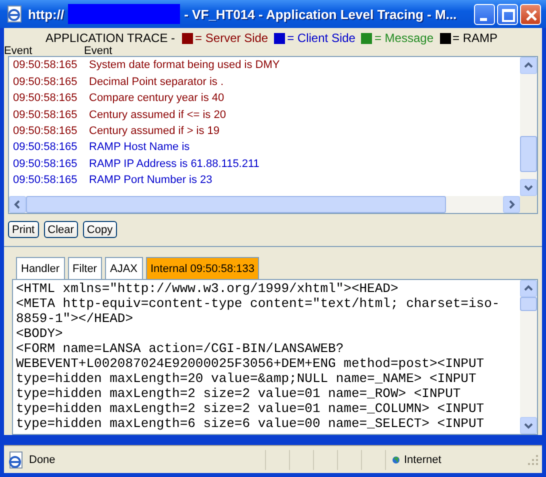  What do you see at coordinates (40, 334) in the screenshot?
I see `code-line: <BODY>` at bounding box center [40, 334].